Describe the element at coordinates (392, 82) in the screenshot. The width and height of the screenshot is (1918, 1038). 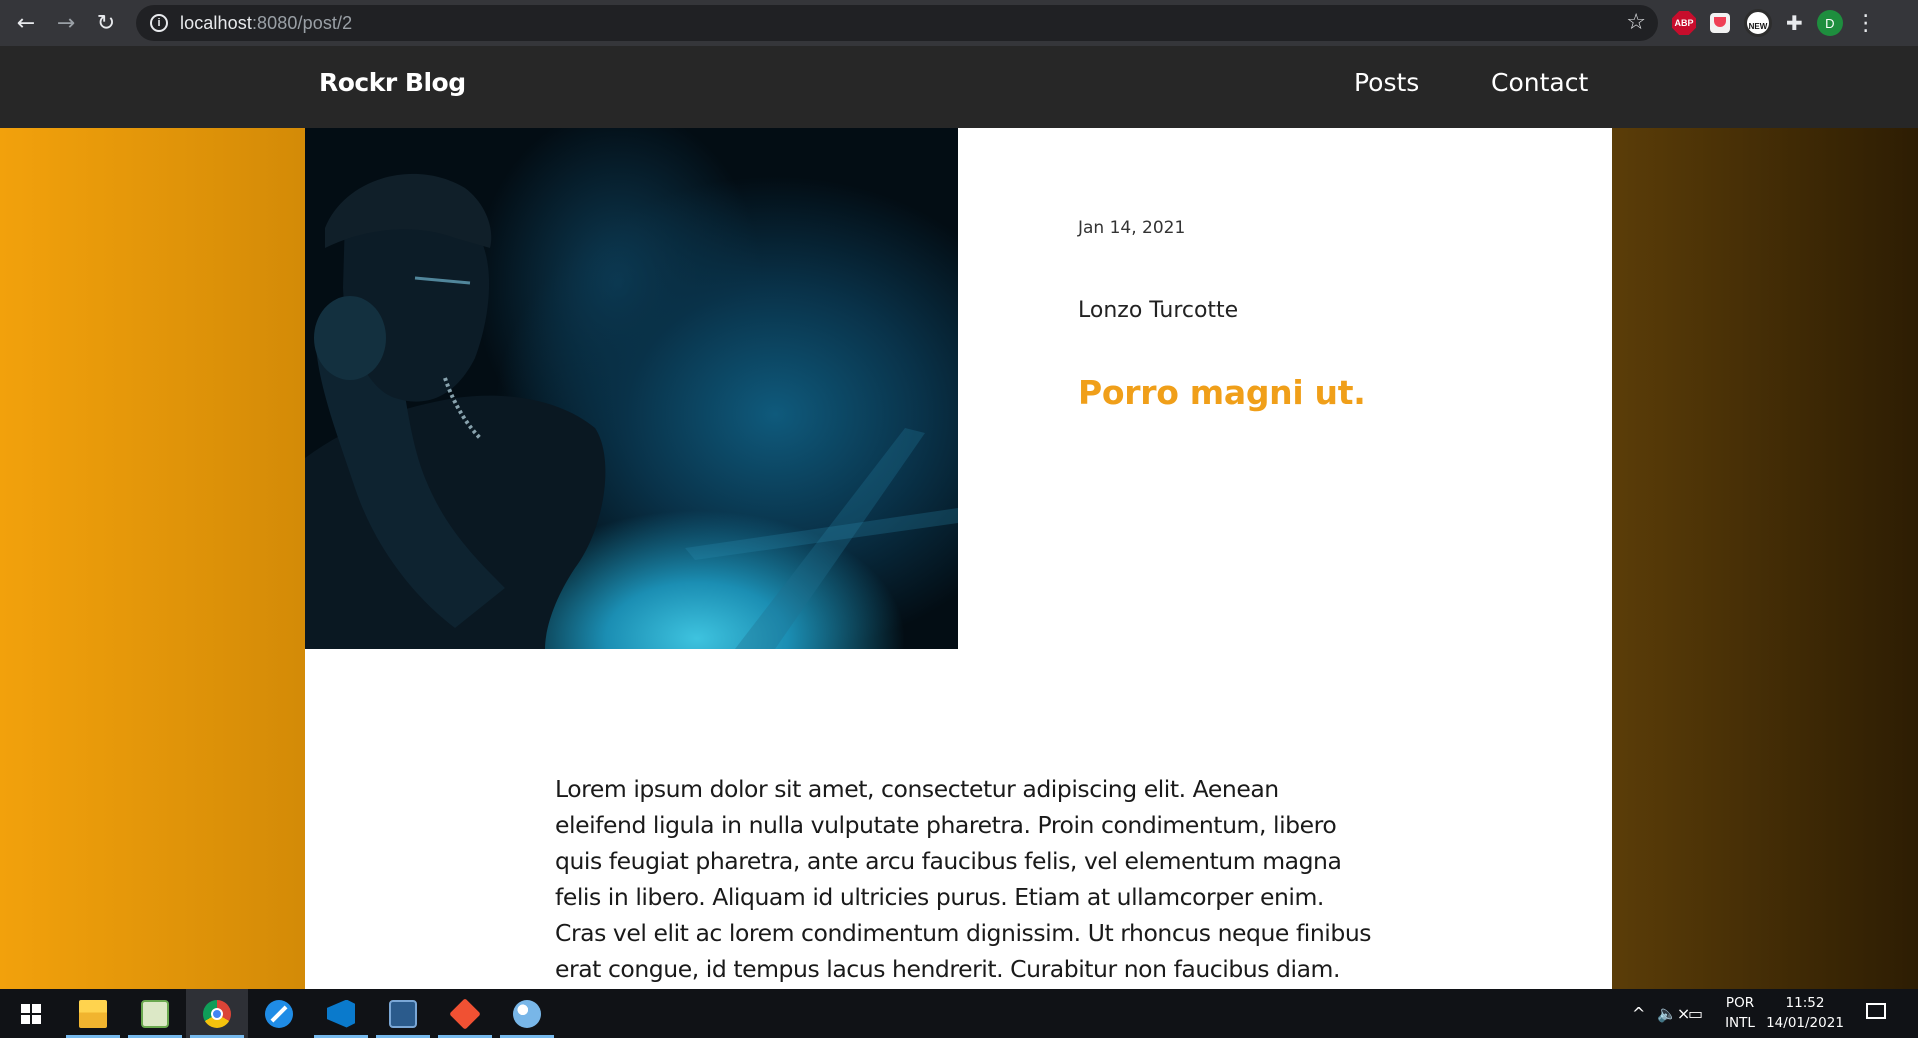
I see `site-brand-link: Rockr Blog` at that location.